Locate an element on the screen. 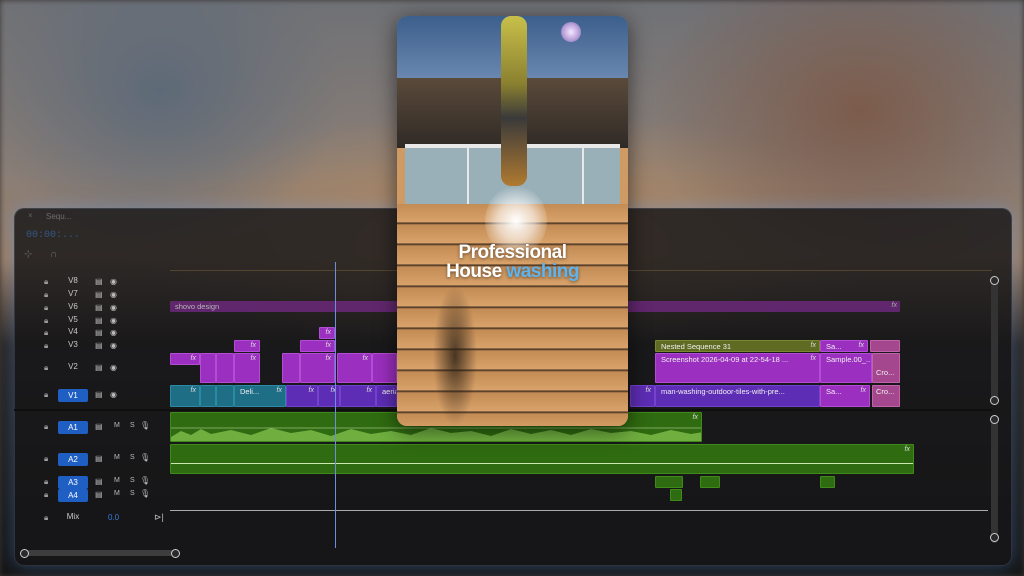 This screenshot has height=576, width=1024. clip-v4: fx is located at coordinates (327, 333).